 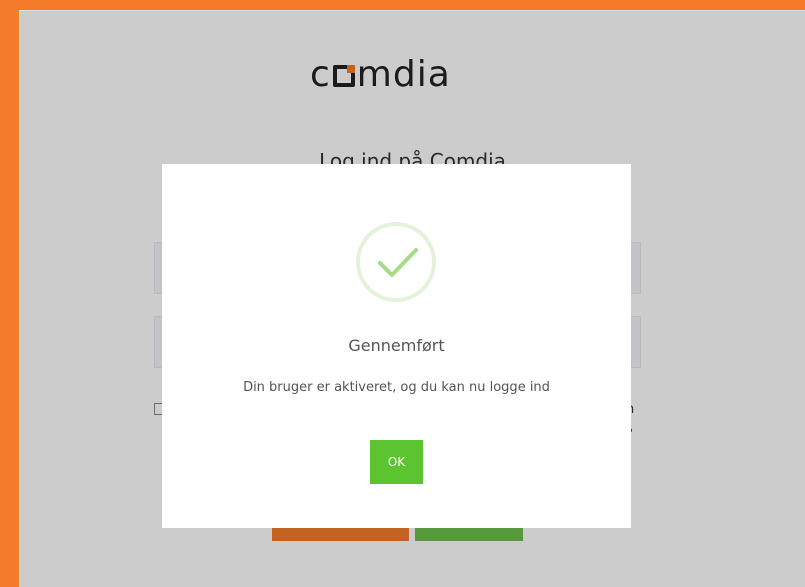 I want to click on ok-button: OK, so click(x=396, y=462).